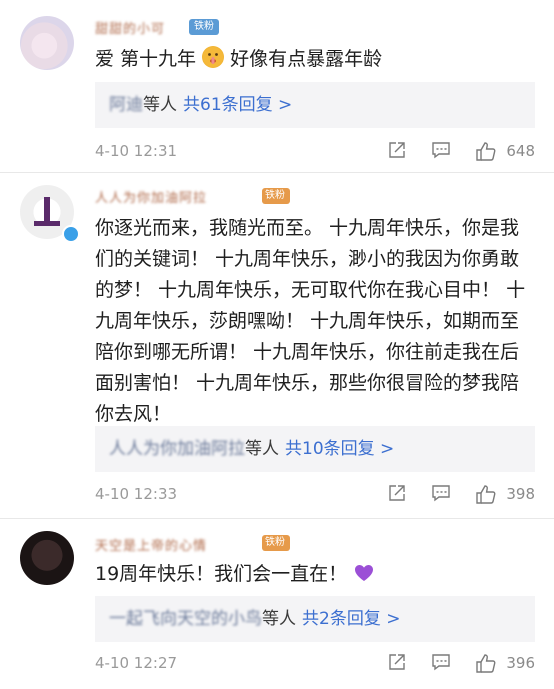 This screenshot has width=554, height=689. Describe the element at coordinates (306, 59) in the screenshot. I see `comment-text-part: 好像有点暴露年龄` at that location.